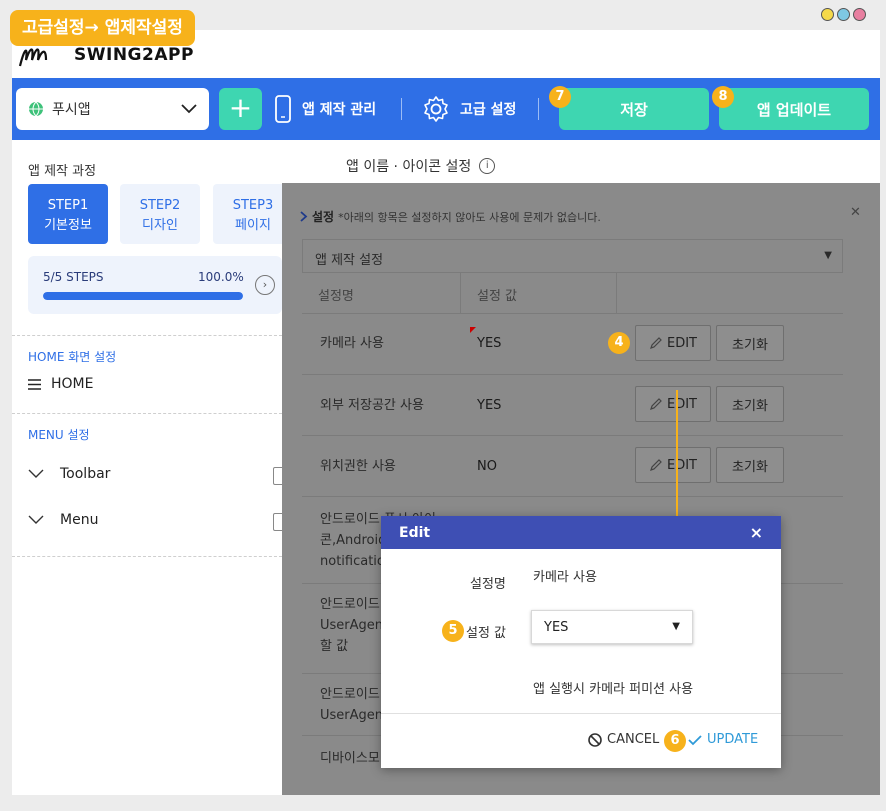  Describe the element at coordinates (85, 474) in the screenshot. I see `sidebar-item-toolbar-label: Toolbar` at that location.